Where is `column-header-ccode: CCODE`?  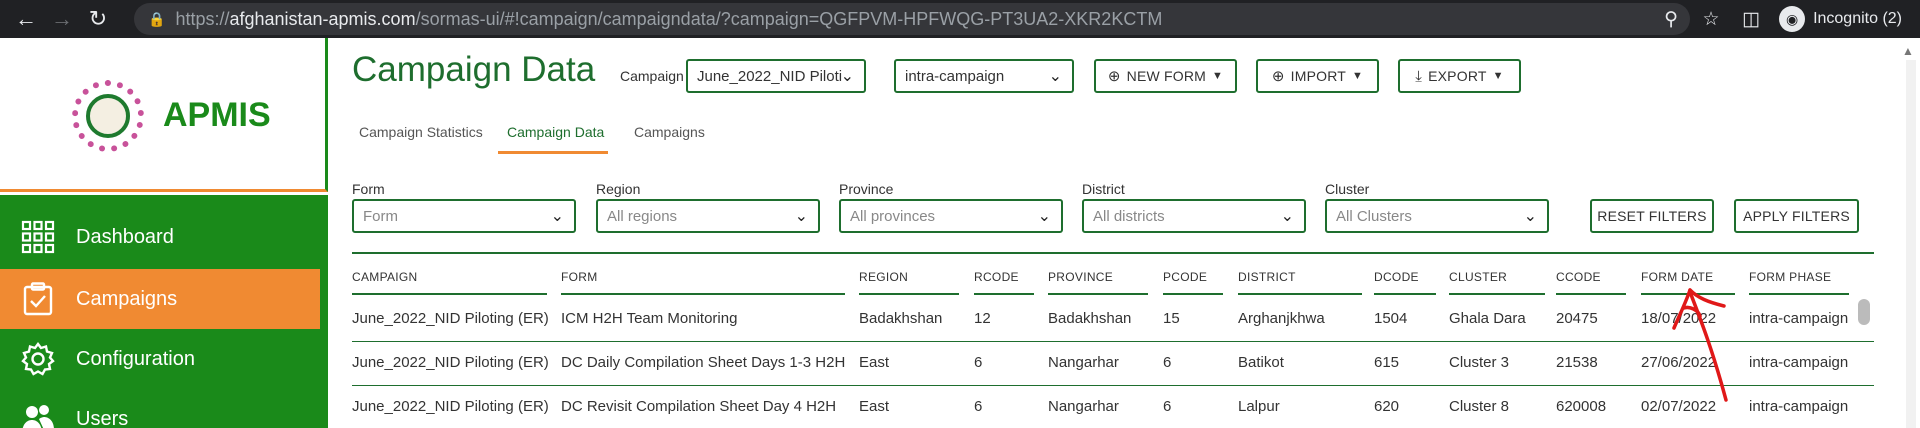
column-header-ccode: CCODE is located at coordinates (1578, 277).